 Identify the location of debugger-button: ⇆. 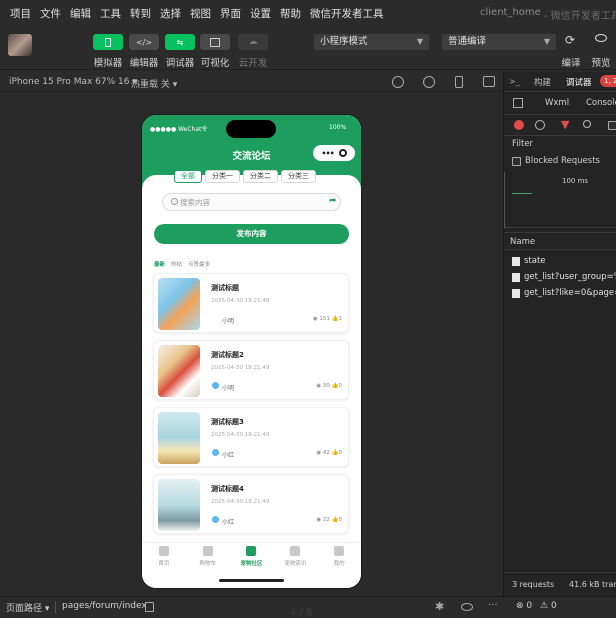
(180, 42).